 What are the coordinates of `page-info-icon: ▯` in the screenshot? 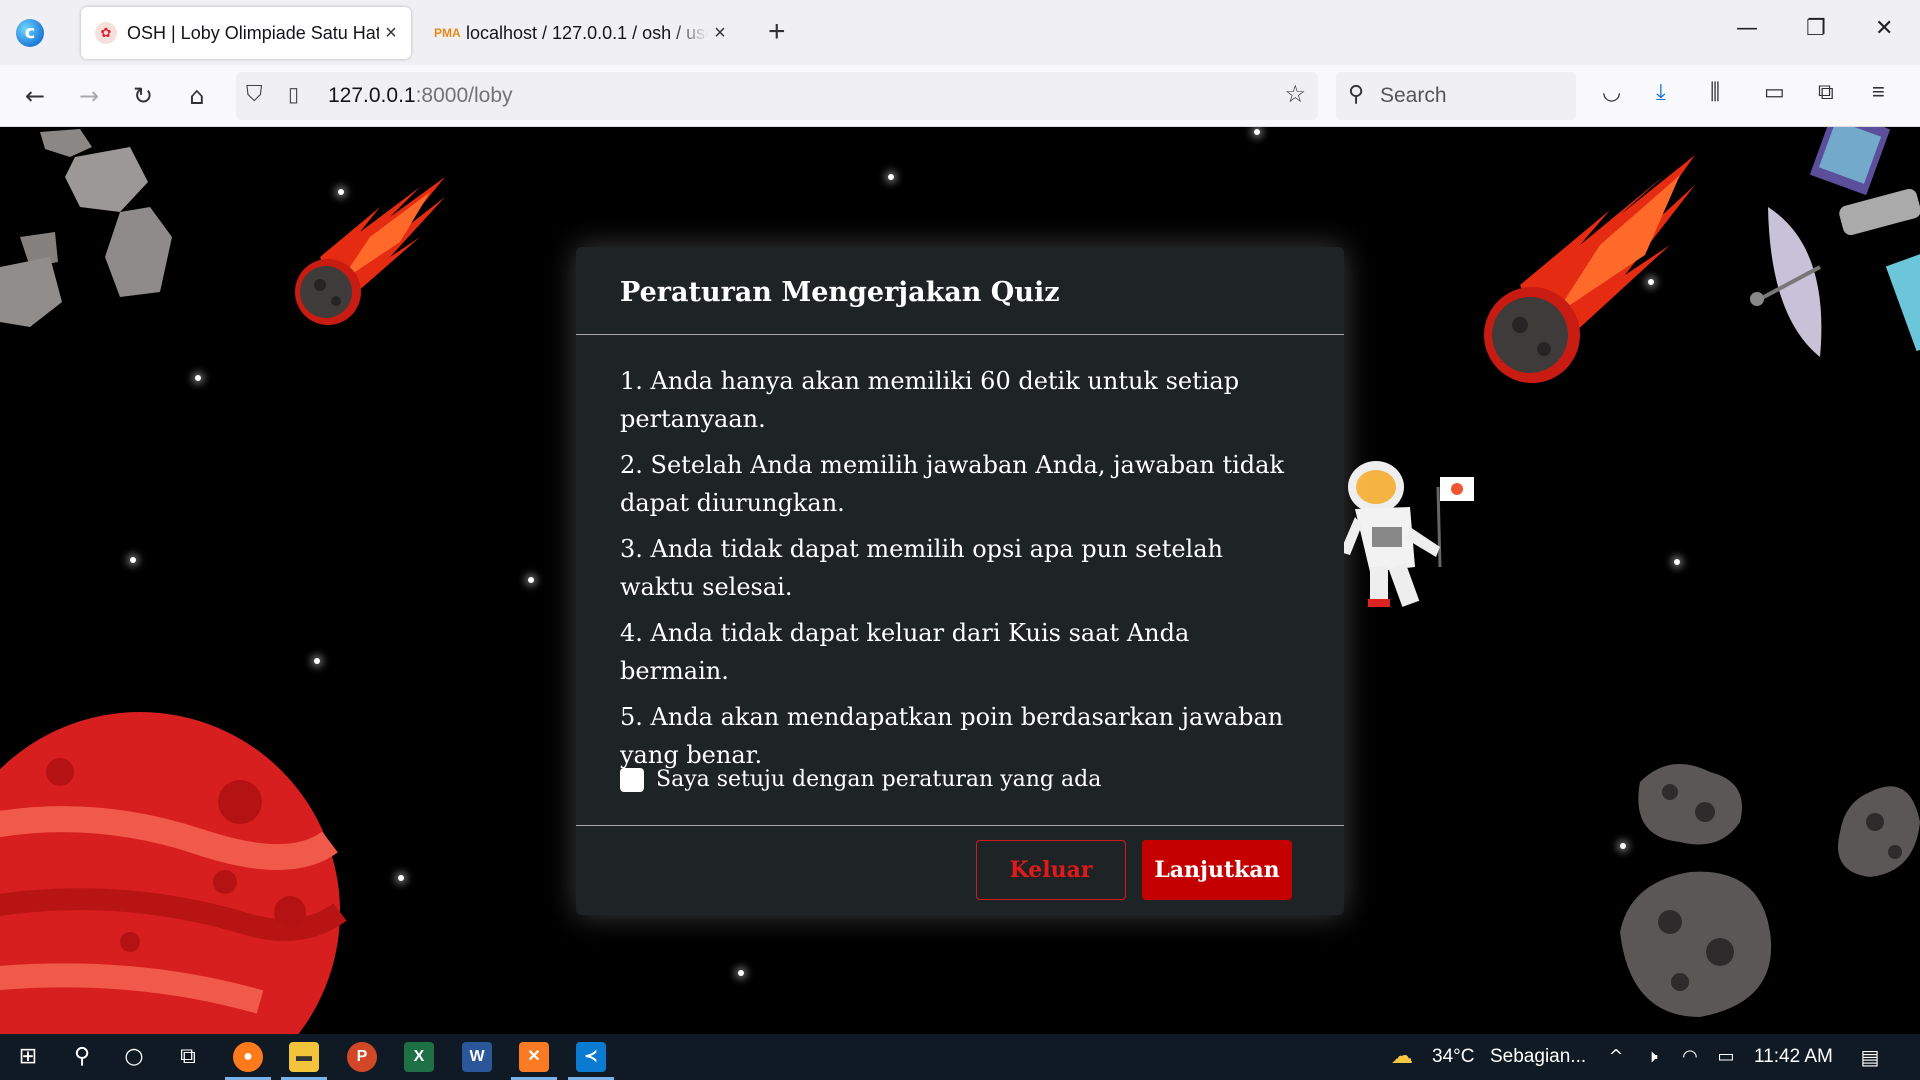 It's located at (293, 94).